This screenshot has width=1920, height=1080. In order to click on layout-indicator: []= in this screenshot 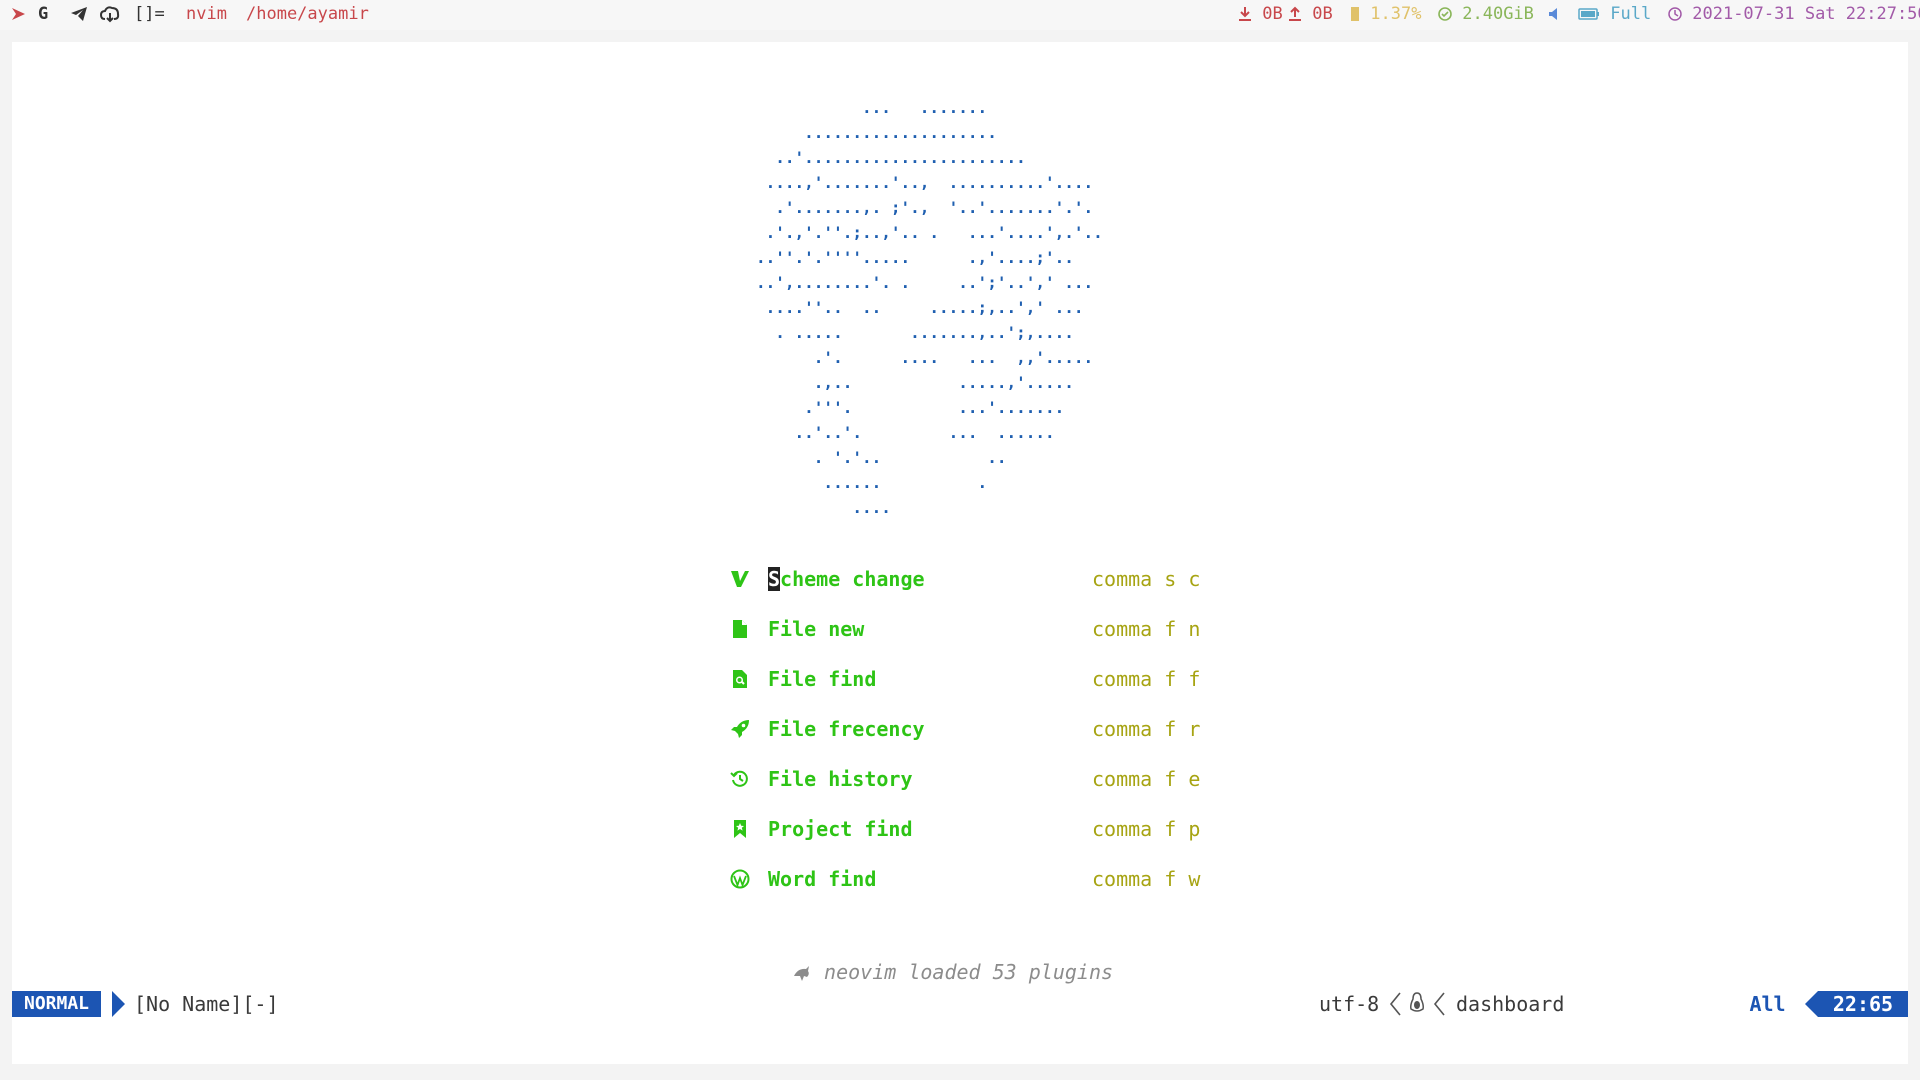, I will do `click(149, 14)`.